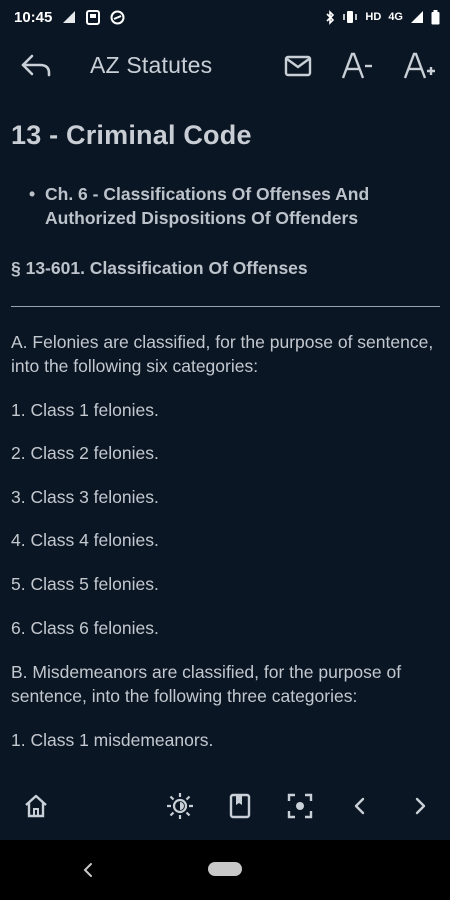  What do you see at coordinates (151, 65) in the screenshot?
I see `app-title: AZ Statutes` at bounding box center [151, 65].